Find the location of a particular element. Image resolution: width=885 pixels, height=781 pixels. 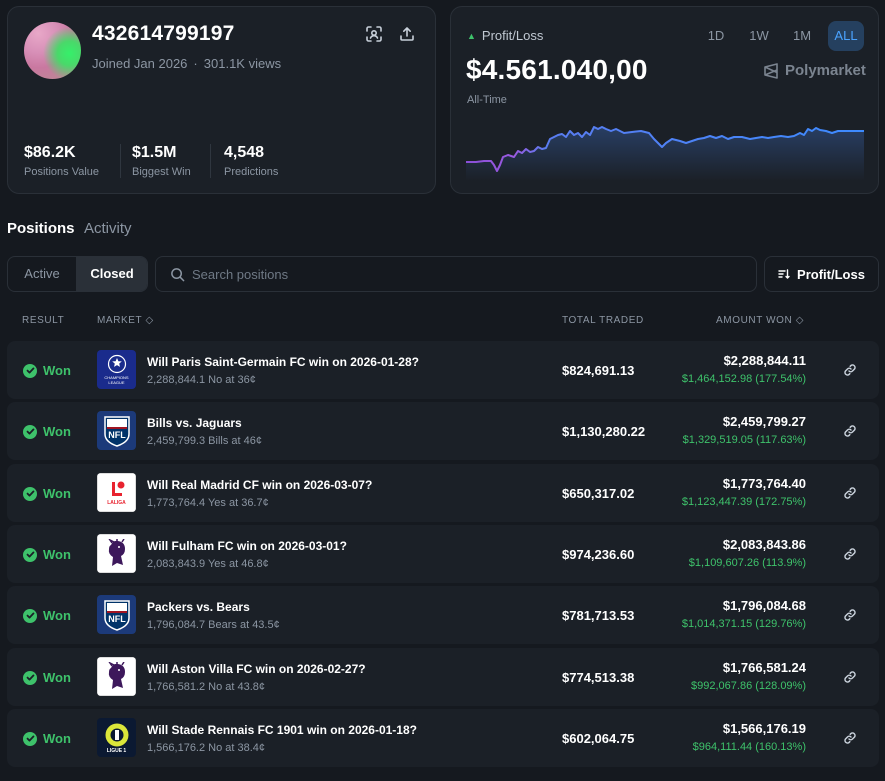

market-title: Packers vs. Bears is located at coordinates (198, 607).